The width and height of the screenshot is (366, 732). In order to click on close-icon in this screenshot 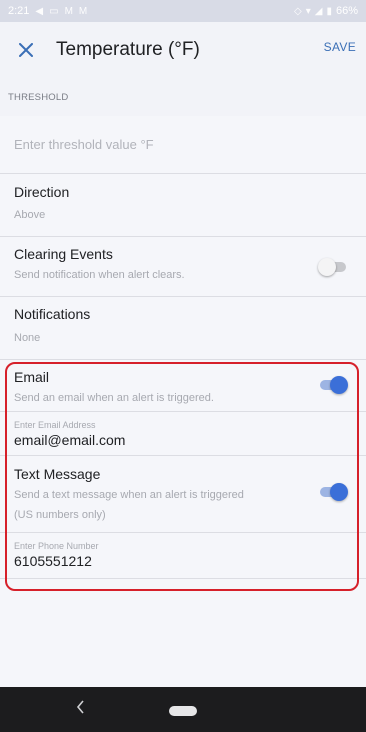, I will do `click(26, 50)`.